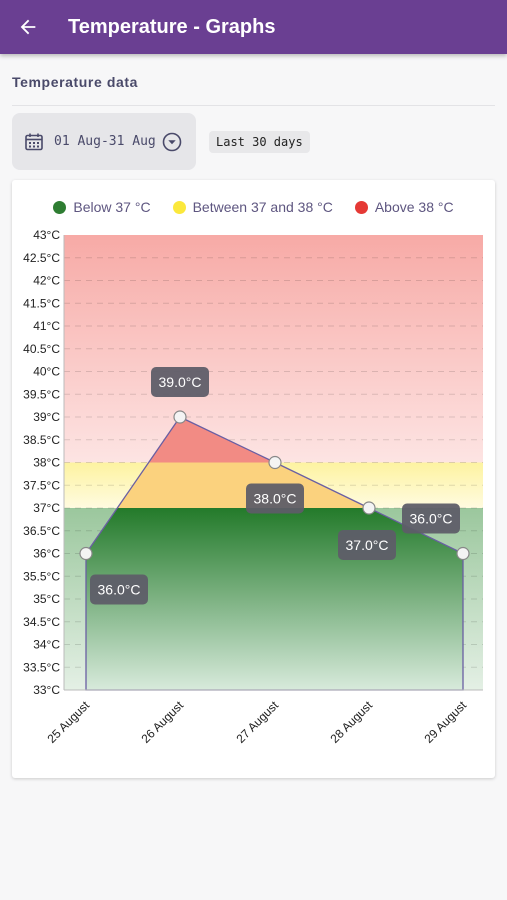  I want to click on y-tick-label: 41°C, so click(46, 326).